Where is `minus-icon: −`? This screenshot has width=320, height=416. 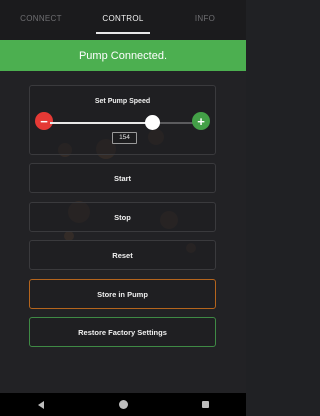
minus-icon: − is located at coordinates (44, 121).